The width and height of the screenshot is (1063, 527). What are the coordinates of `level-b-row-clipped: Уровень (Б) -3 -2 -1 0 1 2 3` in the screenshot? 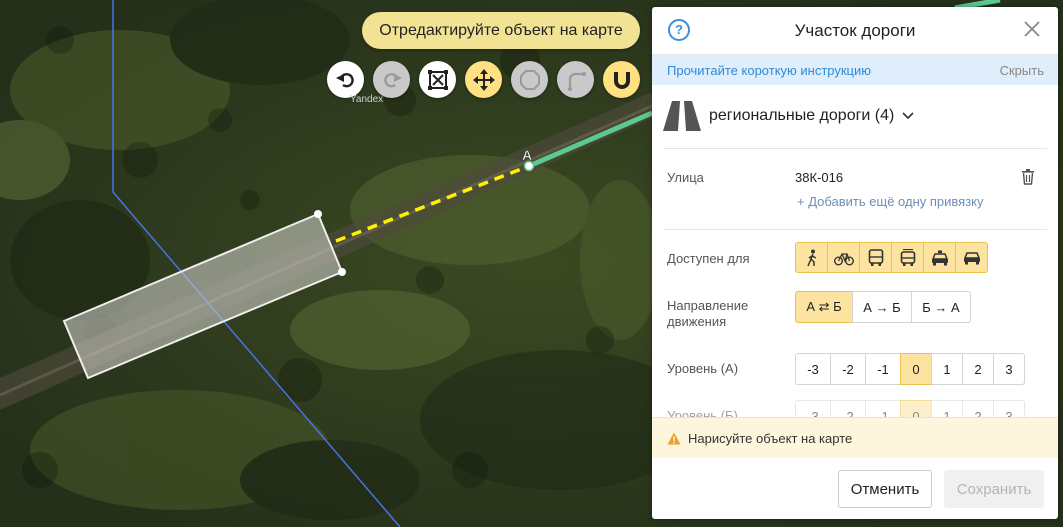 It's located at (855, 408).